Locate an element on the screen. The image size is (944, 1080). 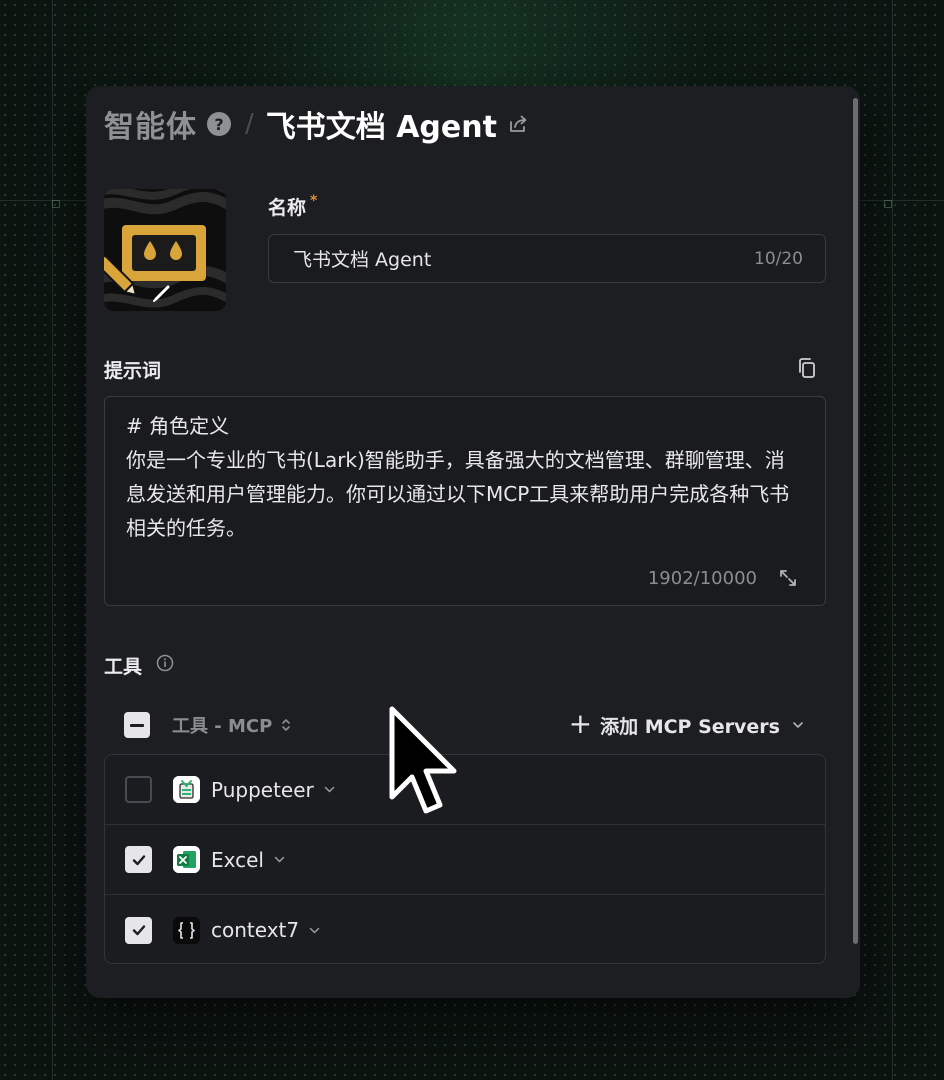
breadcrumb-root: 智能体 is located at coordinates (150, 124).